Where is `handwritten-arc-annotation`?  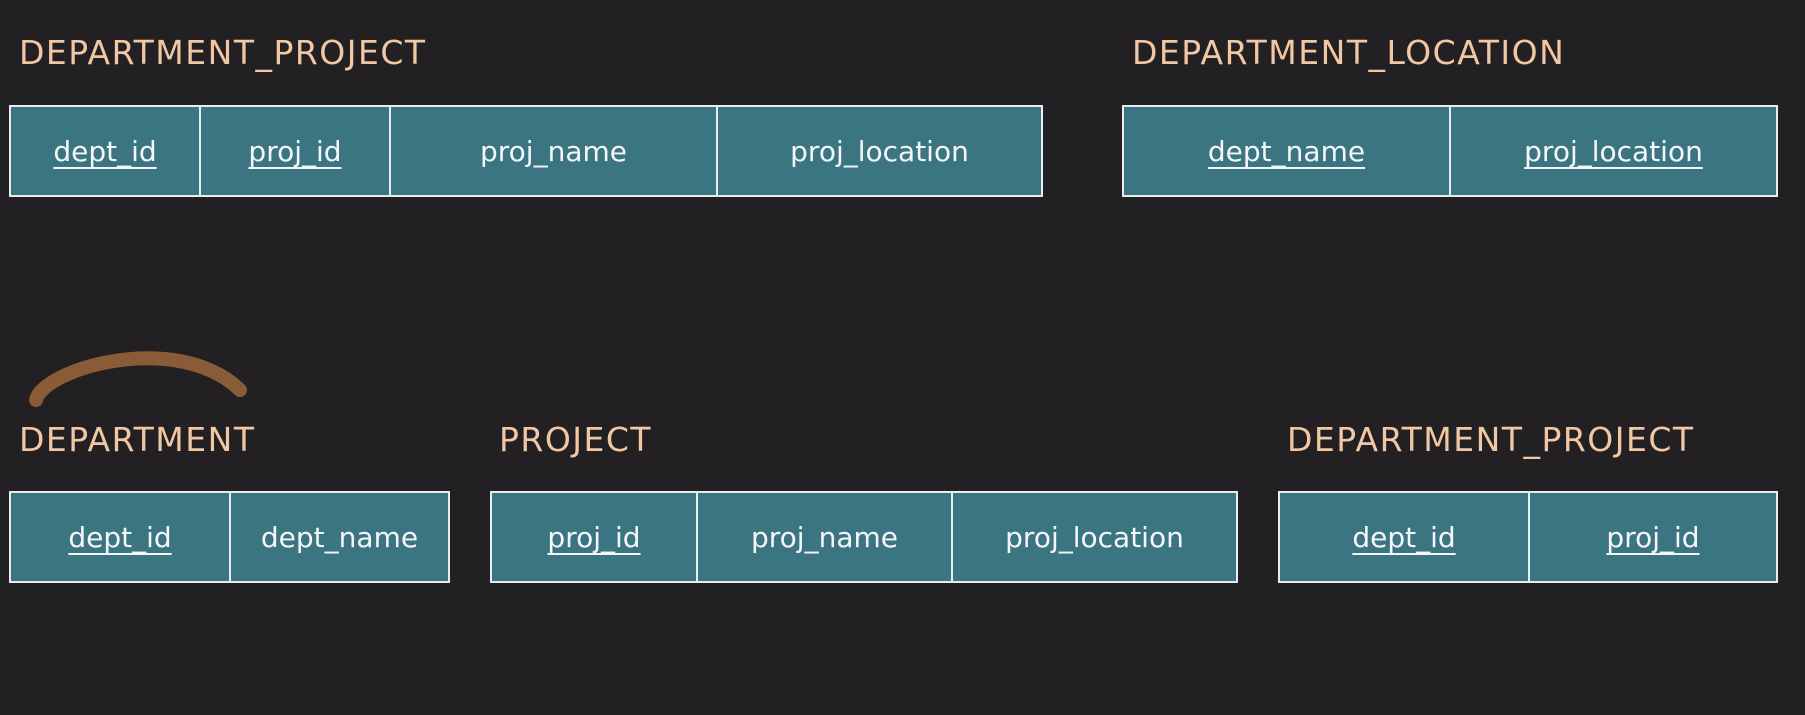 handwritten-arc-annotation is located at coordinates (138, 379).